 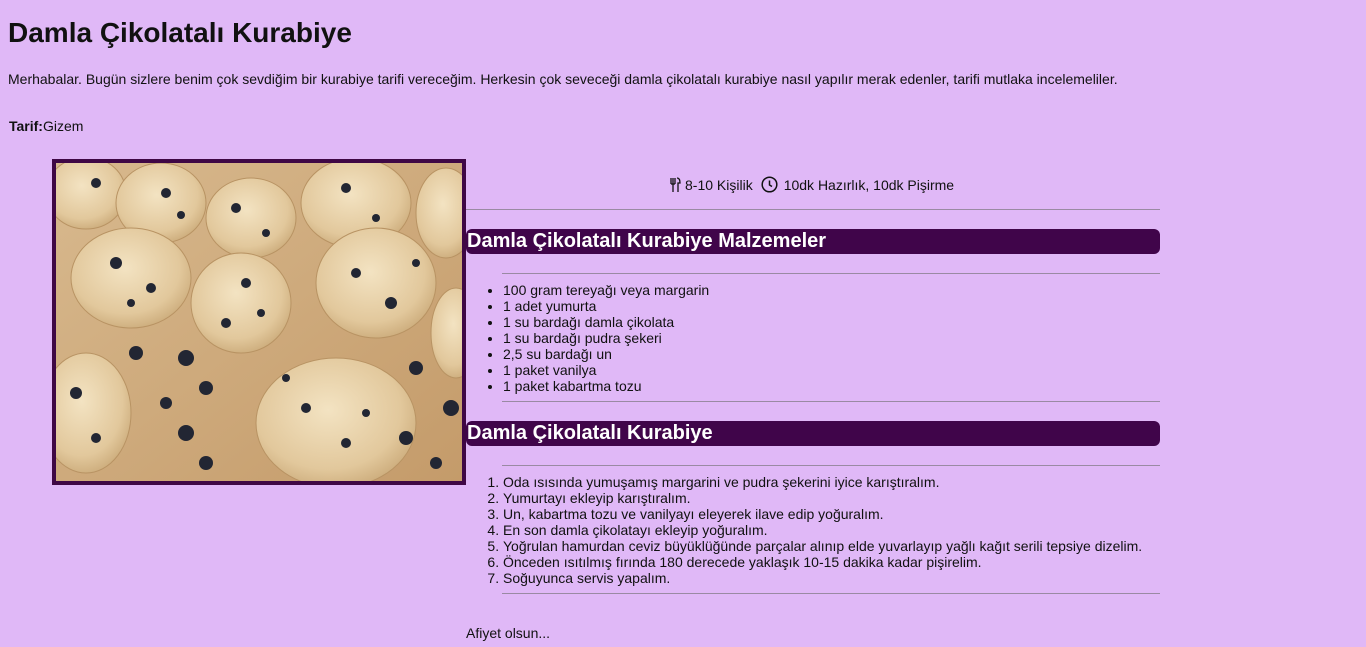 I want to click on ingredient-item: 1 paket kabartma tozu, so click(x=606, y=386).